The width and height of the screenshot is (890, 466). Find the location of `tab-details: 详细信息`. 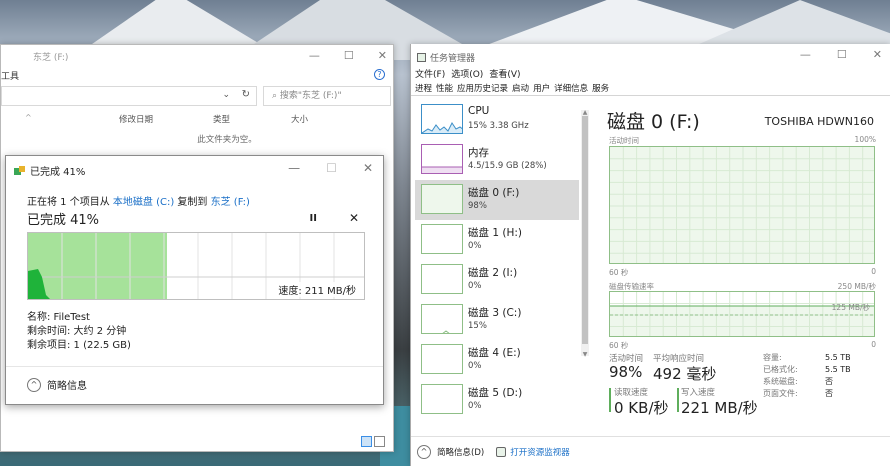

tab-details: 详细信息 is located at coordinates (571, 88).